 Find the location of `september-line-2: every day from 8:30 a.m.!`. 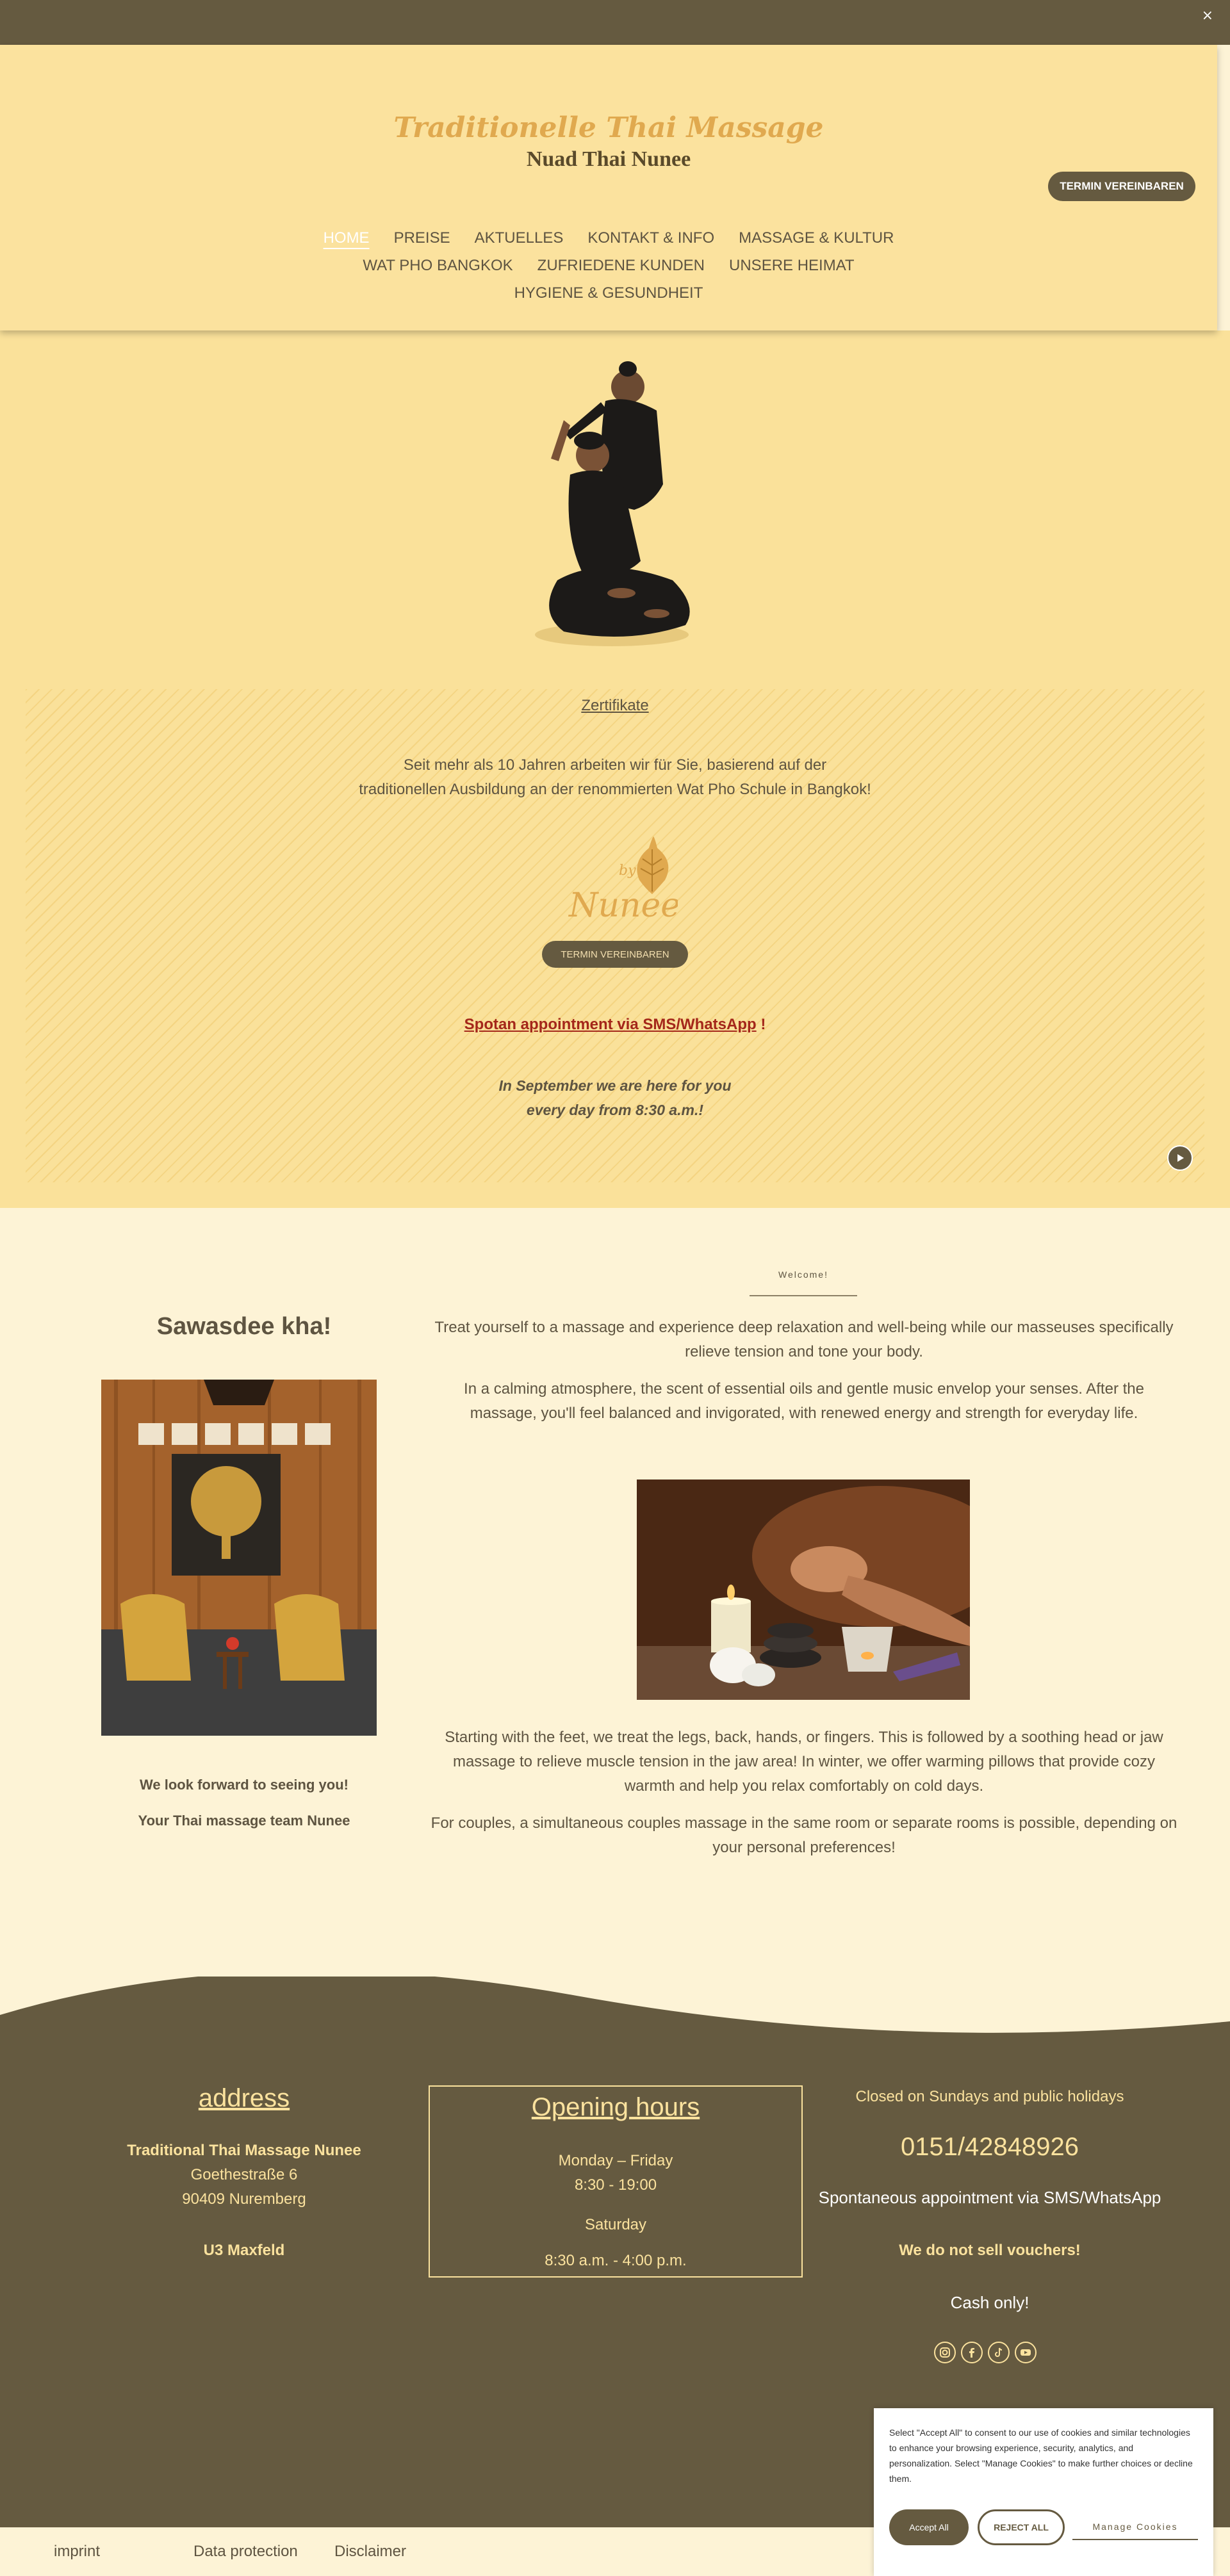

september-line-2: every day from 8:30 a.m.! is located at coordinates (615, 1110).